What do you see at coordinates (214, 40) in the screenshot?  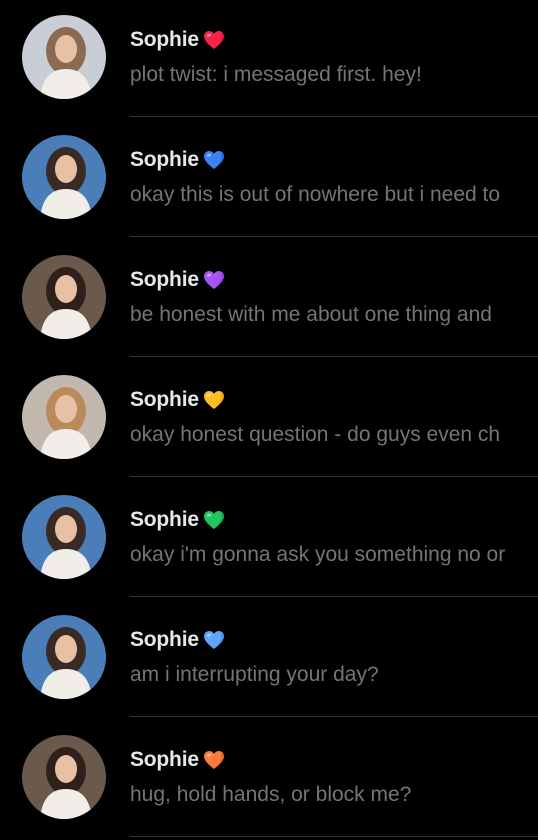 I see `red-heart-icon` at bounding box center [214, 40].